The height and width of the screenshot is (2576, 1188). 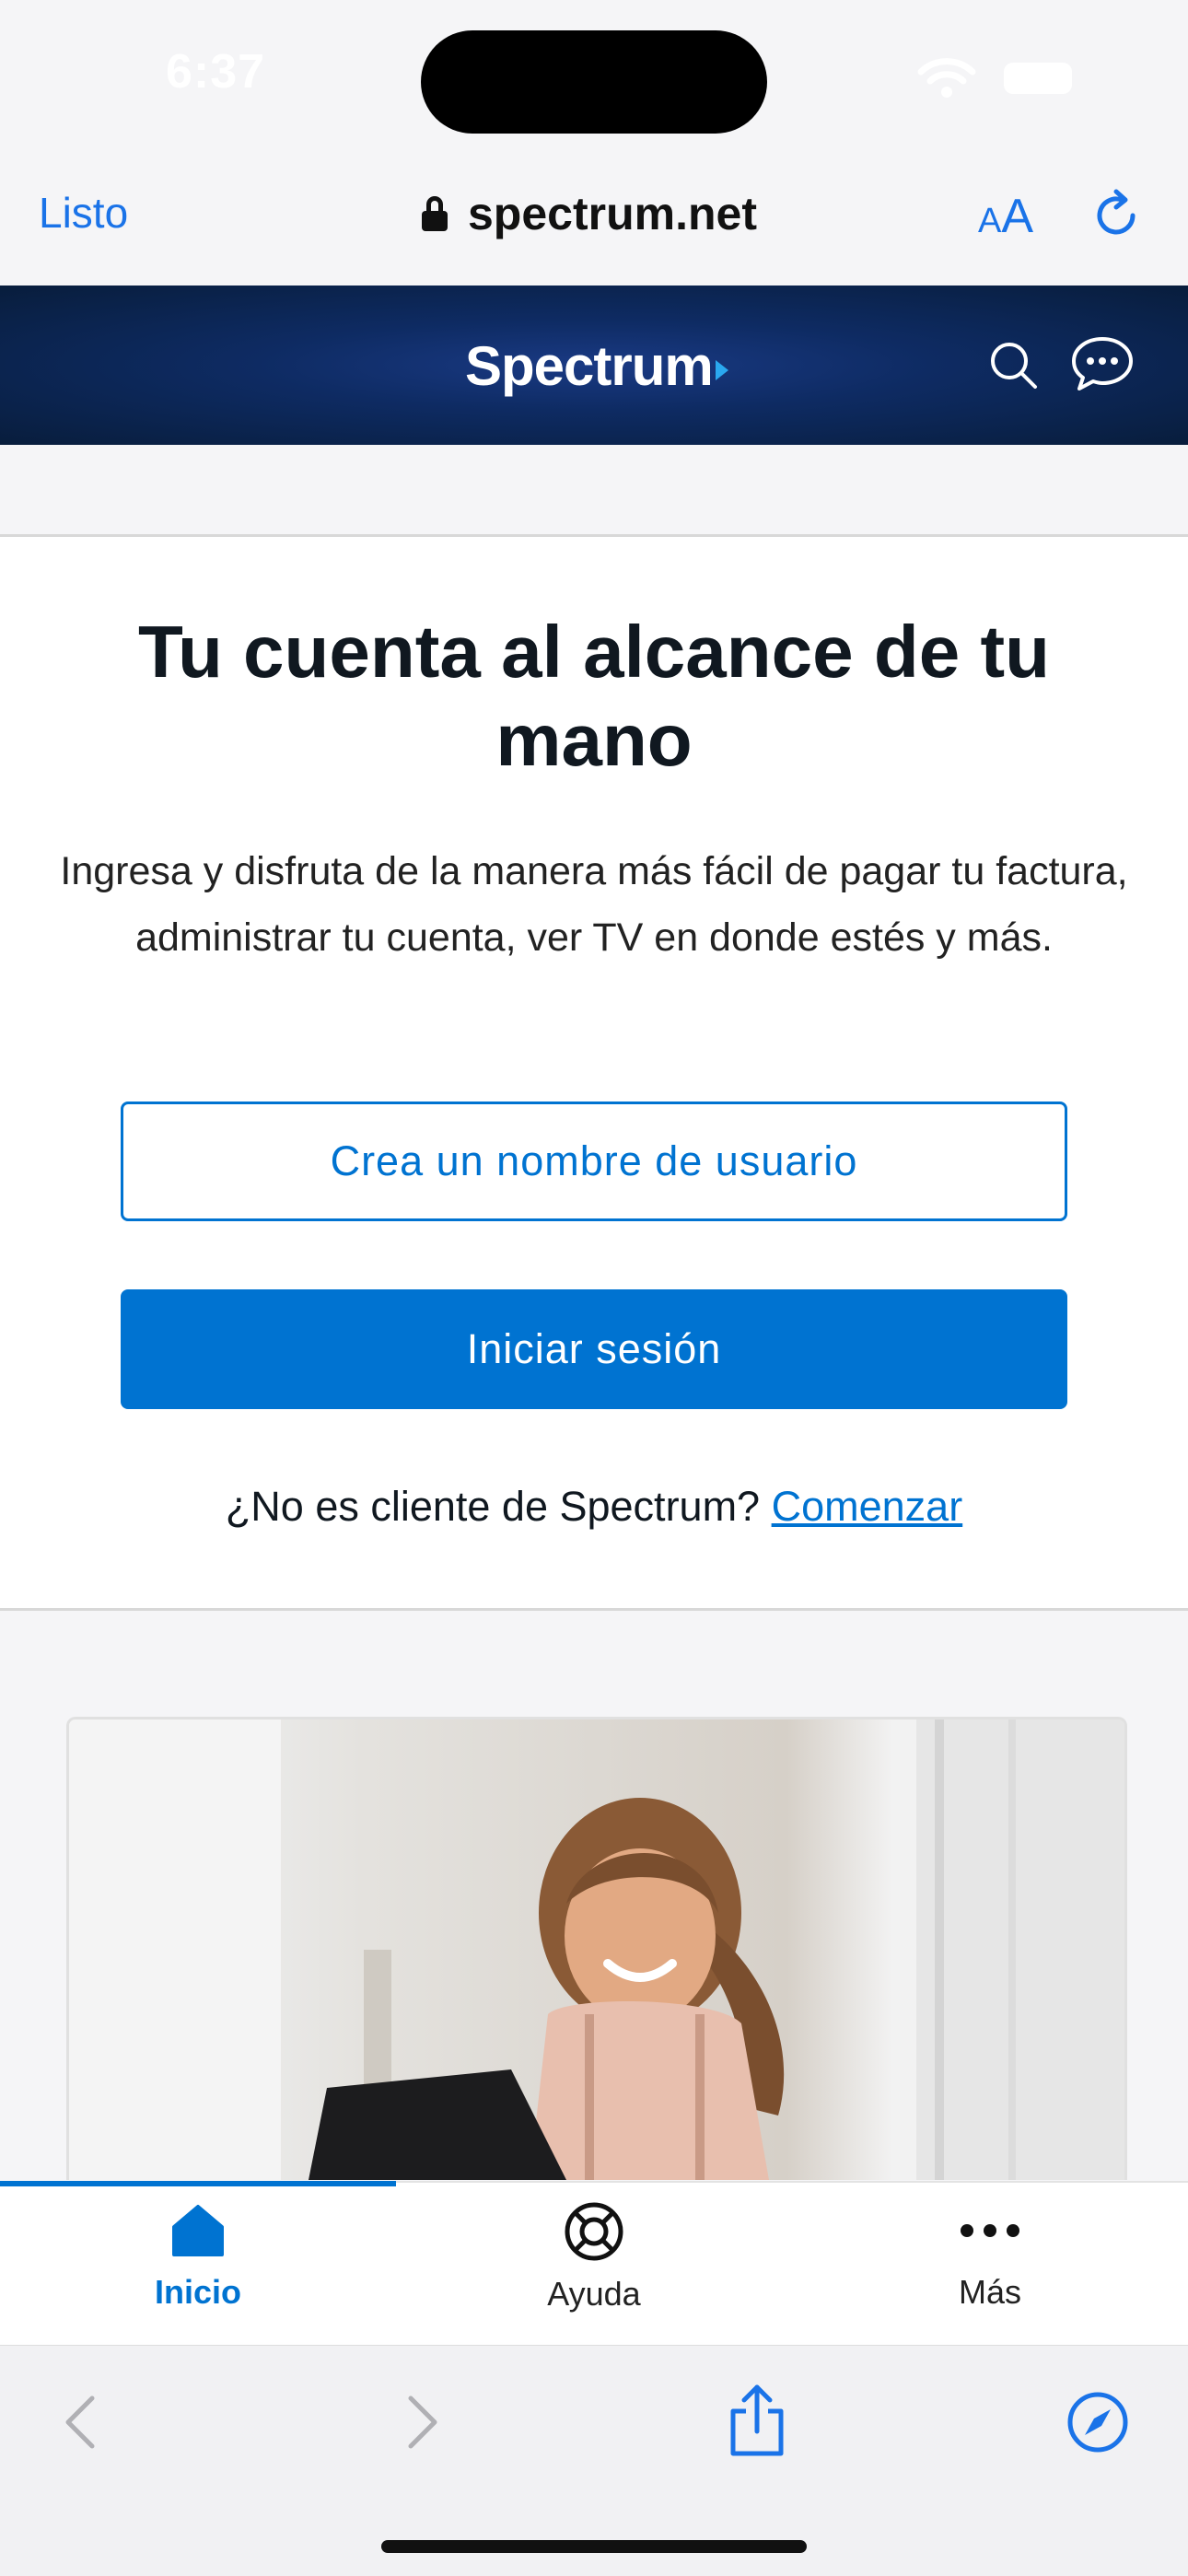 I want to click on text-size-small-glyph: A, so click(x=990, y=221).